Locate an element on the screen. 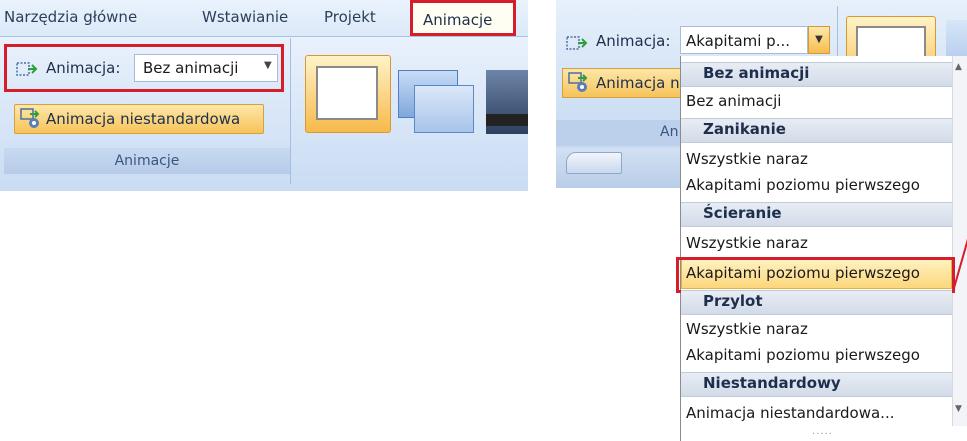  scroll-down-icon: ▼ is located at coordinates (958, 409).